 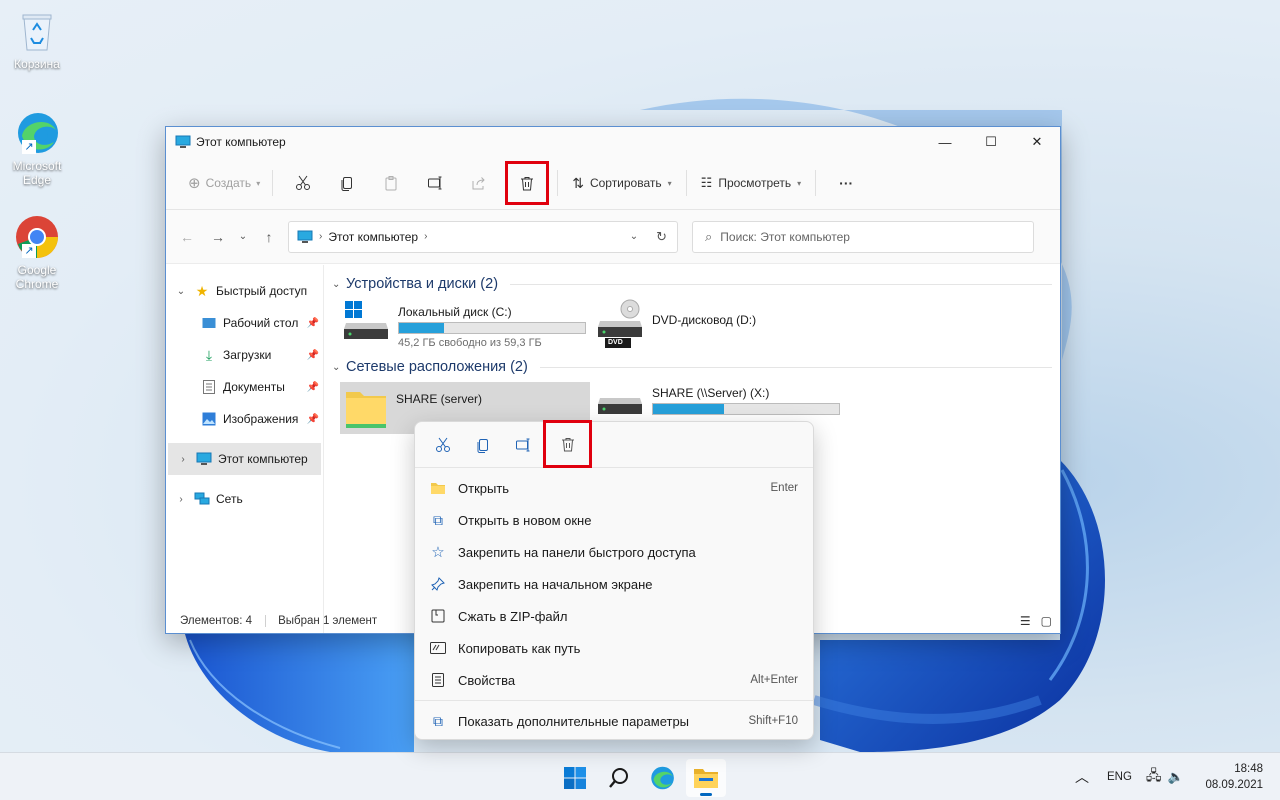 I want to click on nav-documents: Документы 📌, so click(x=244, y=387).